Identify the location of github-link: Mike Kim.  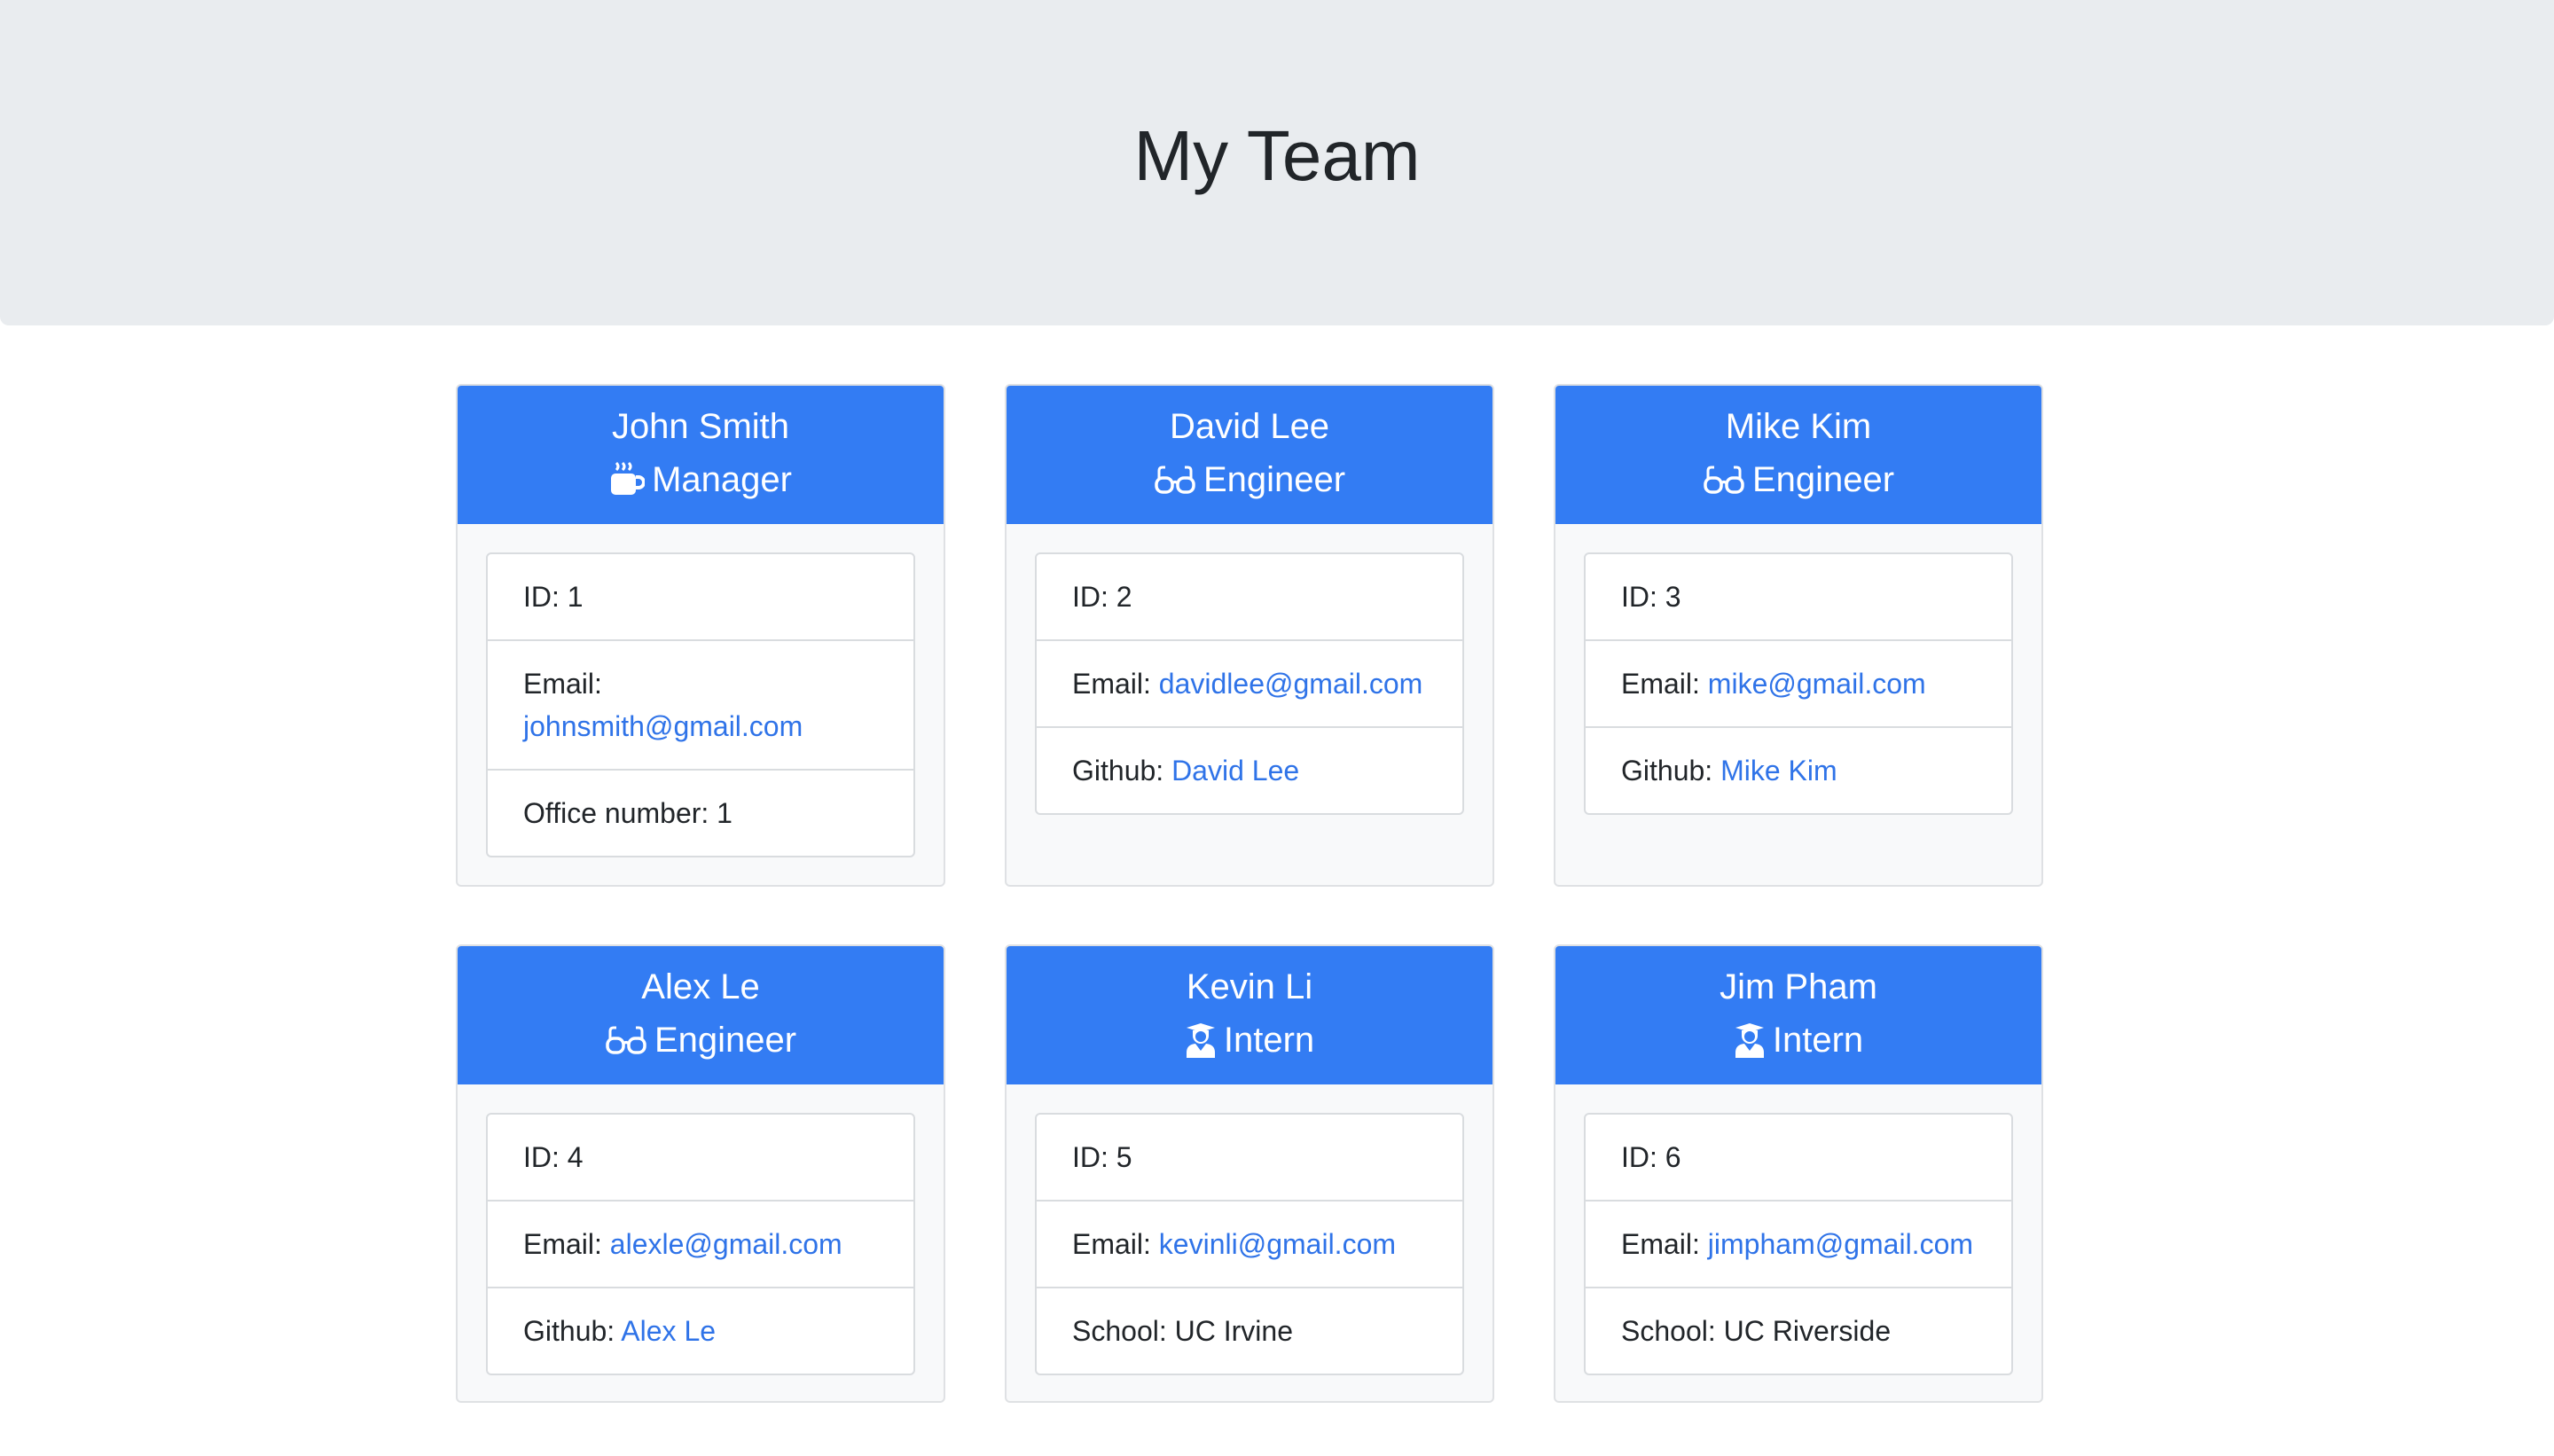
(1778, 771).